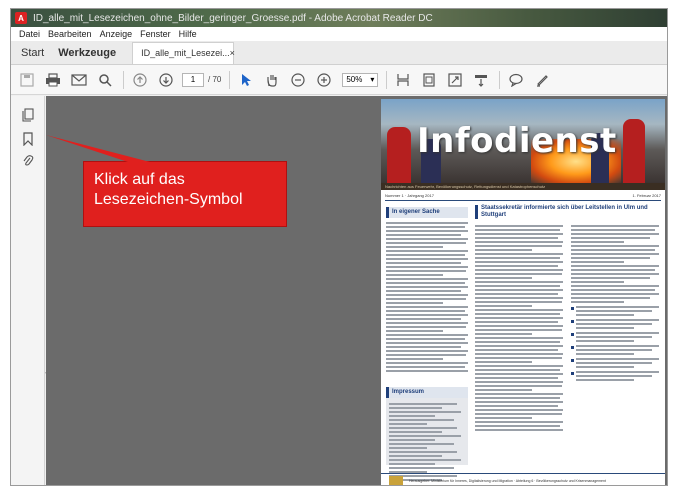 Image resolution: width=678 pixels, height=492 pixels. What do you see at coordinates (455, 80) in the screenshot?
I see `fullscreen-icon` at bounding box center [455, 80].